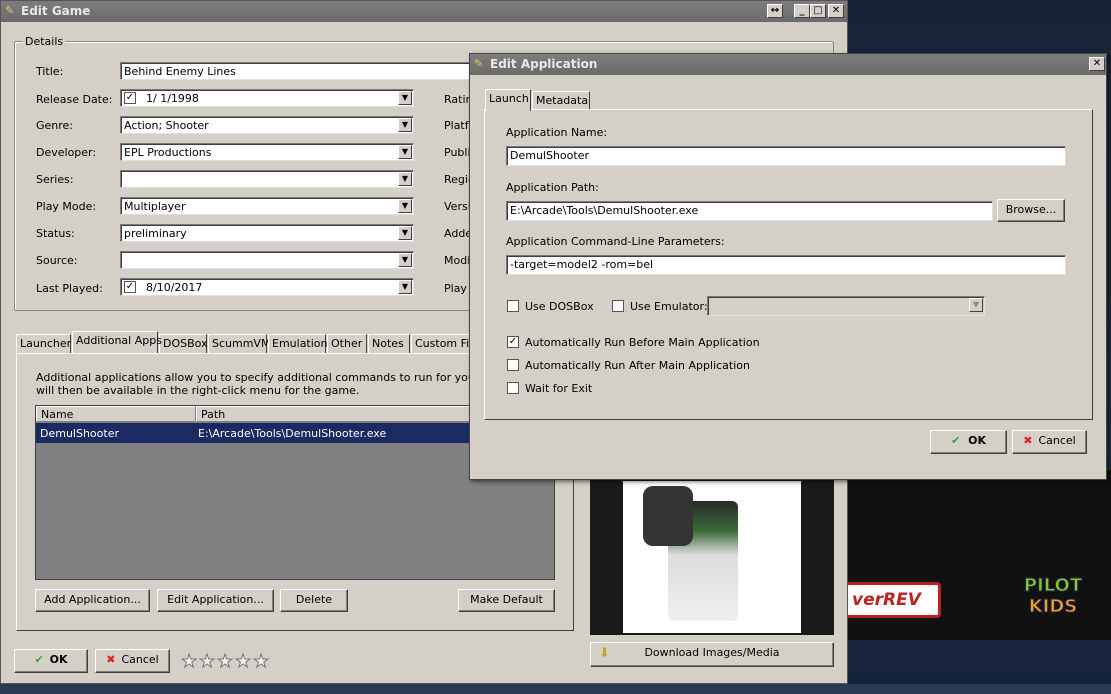 This screenshot has height=694, width=1111. What do you see at coordinates (267, 179) in the screenshot?
I see `series-combo: ▼` at bounding box center [267, 179].